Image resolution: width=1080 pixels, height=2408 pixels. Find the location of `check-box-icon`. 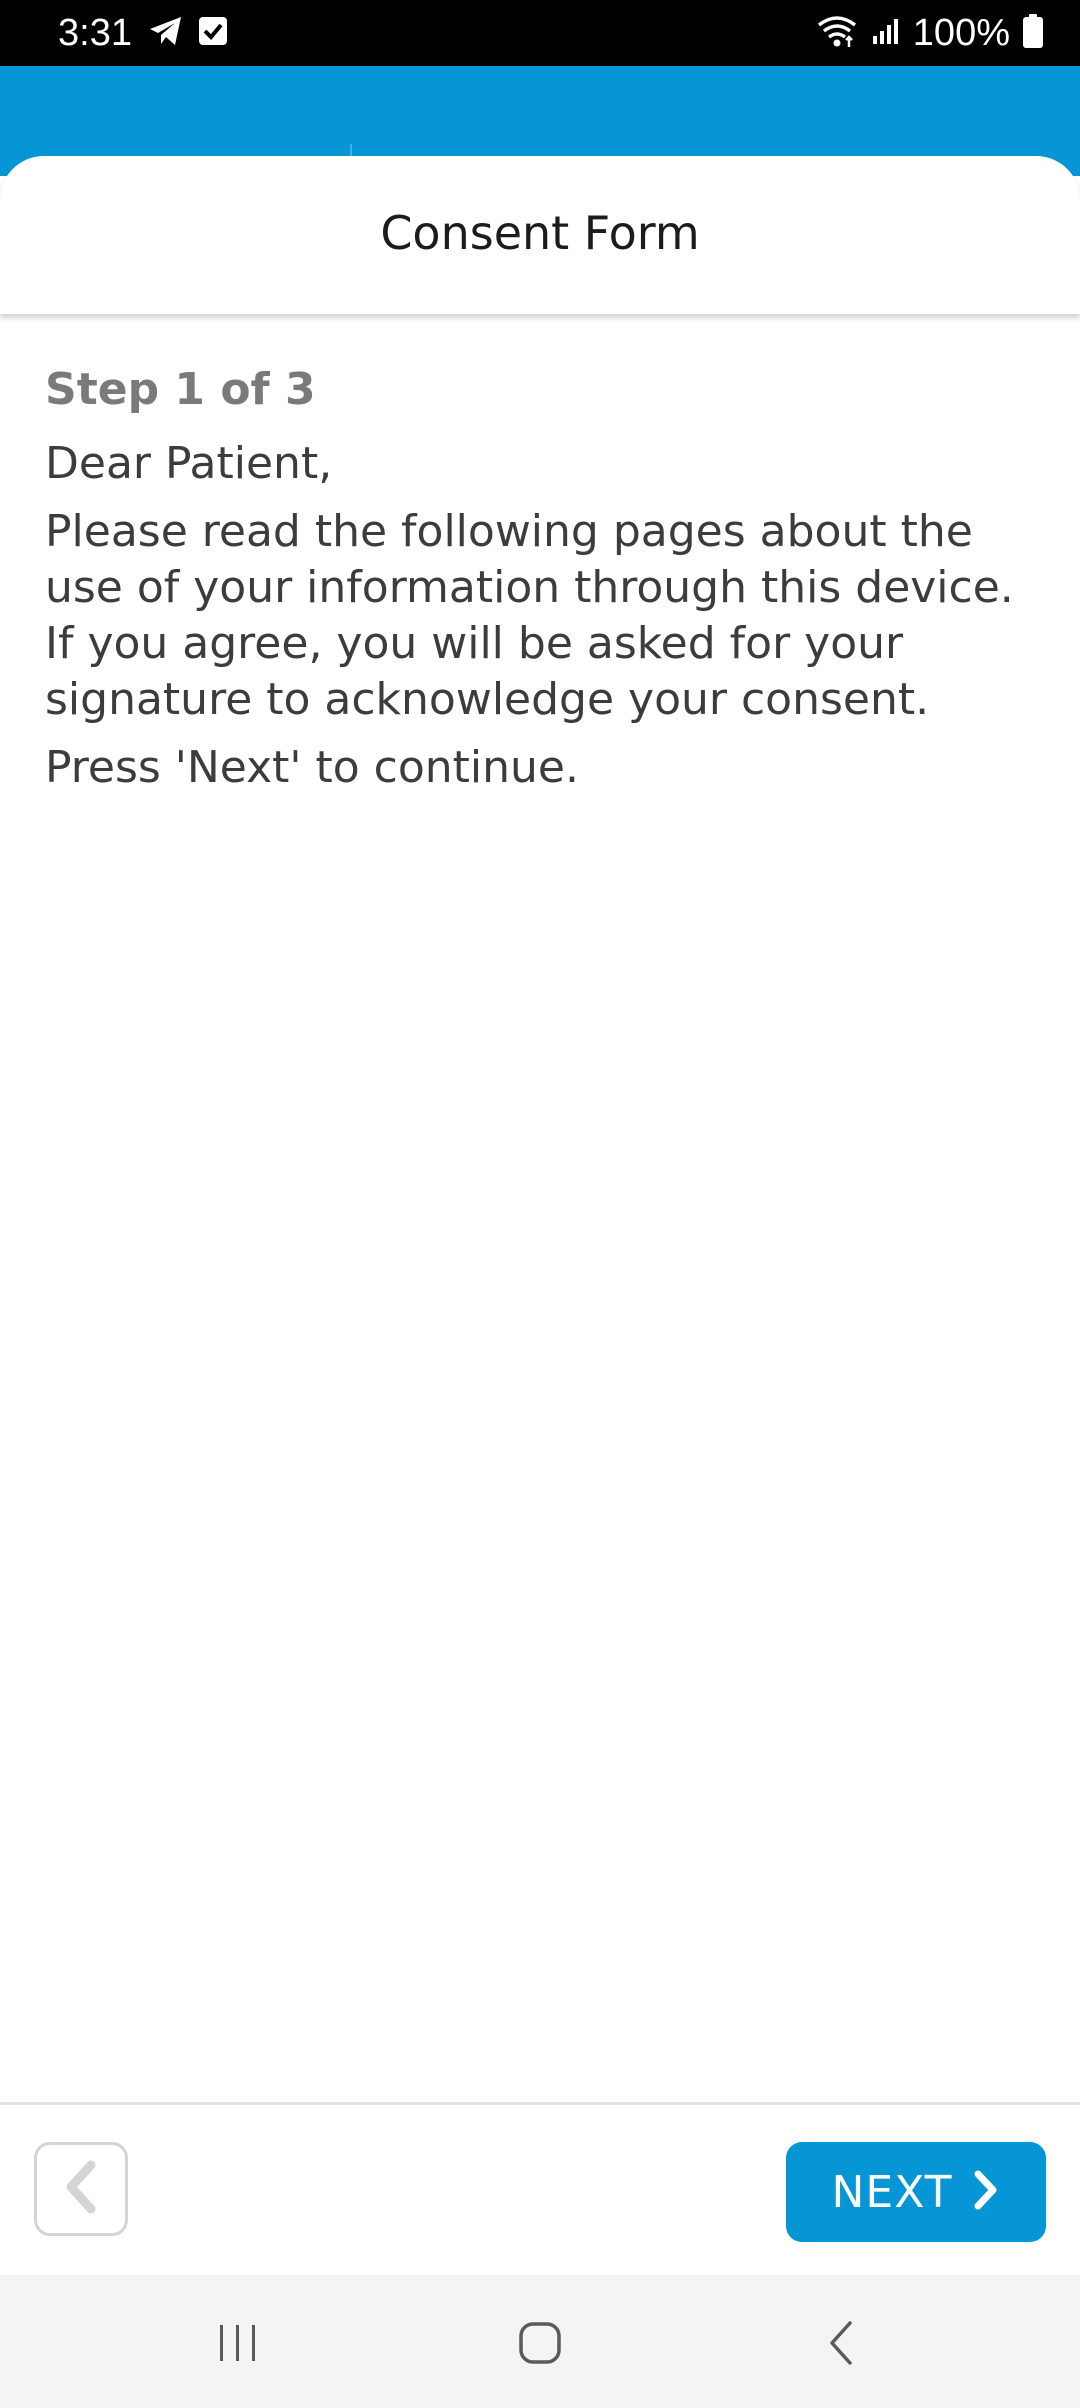

check-box-icon is located at coordinates (213, 33).